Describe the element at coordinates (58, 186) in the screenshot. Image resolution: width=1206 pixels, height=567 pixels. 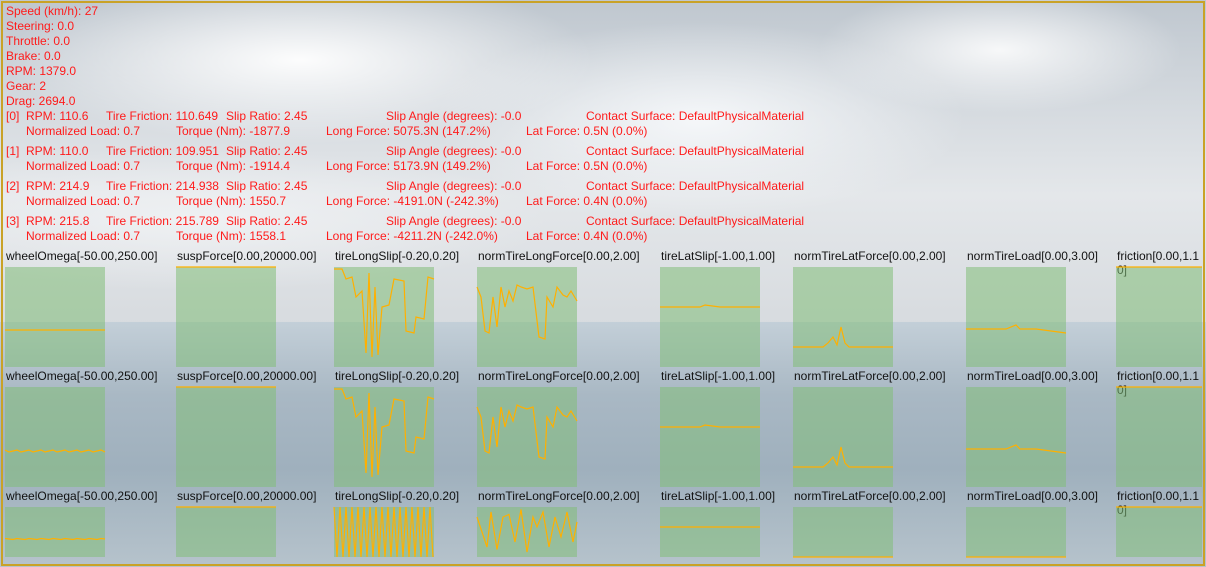
I see `wheel-rpm: RPM: 214.9` at that location.